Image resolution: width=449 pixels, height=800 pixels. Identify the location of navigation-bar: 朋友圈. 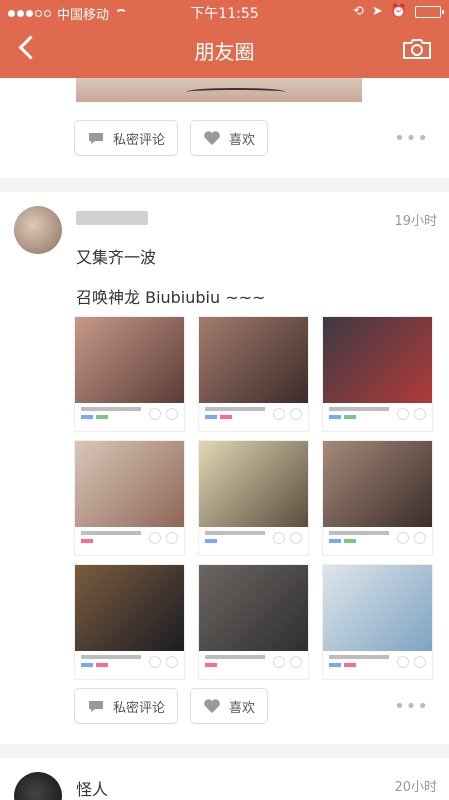
(224, 51).